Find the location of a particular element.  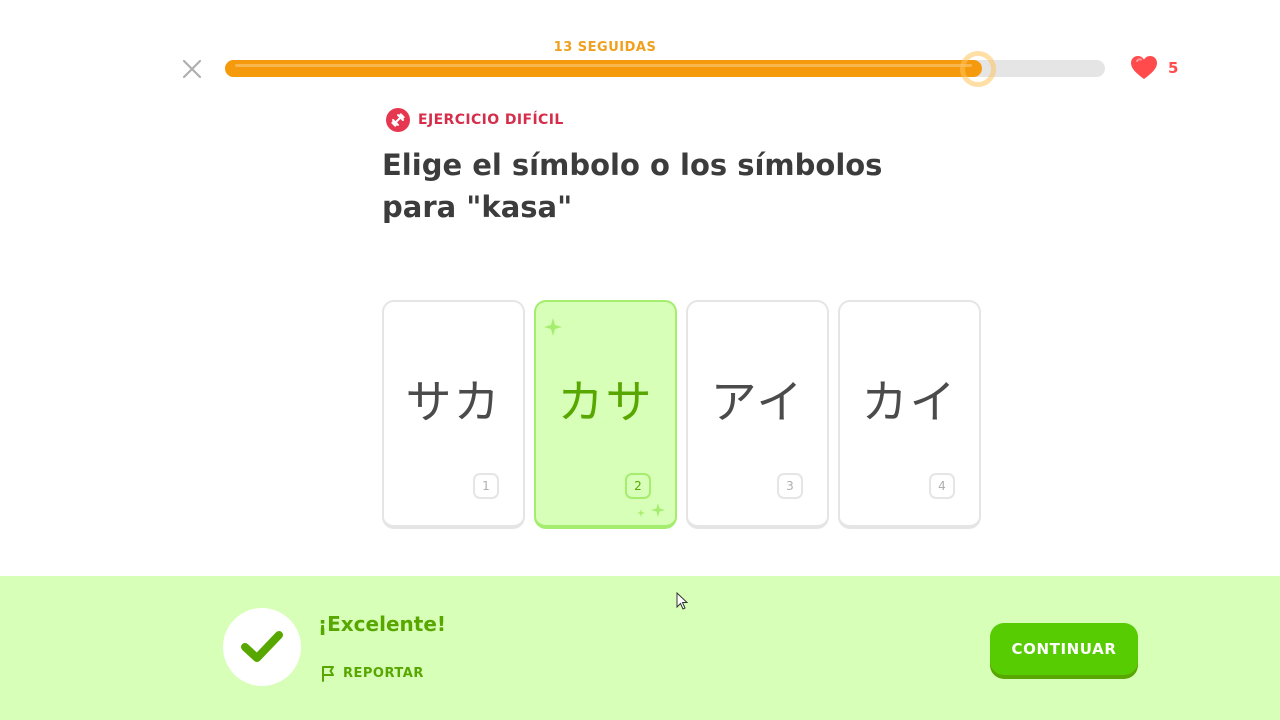

success-badge is located at coordinates (262, 647).